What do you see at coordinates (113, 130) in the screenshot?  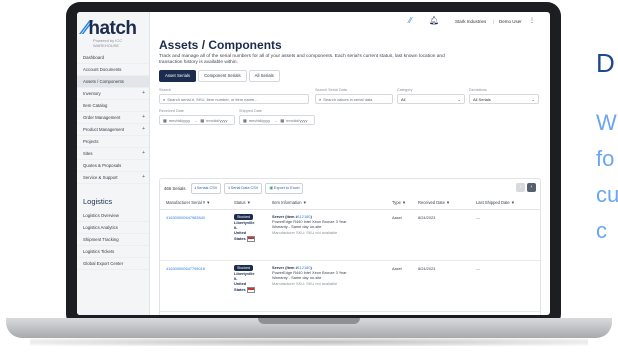 I see `sidebar-item-product-management: Product Management +` at bounding box center [113, 130].